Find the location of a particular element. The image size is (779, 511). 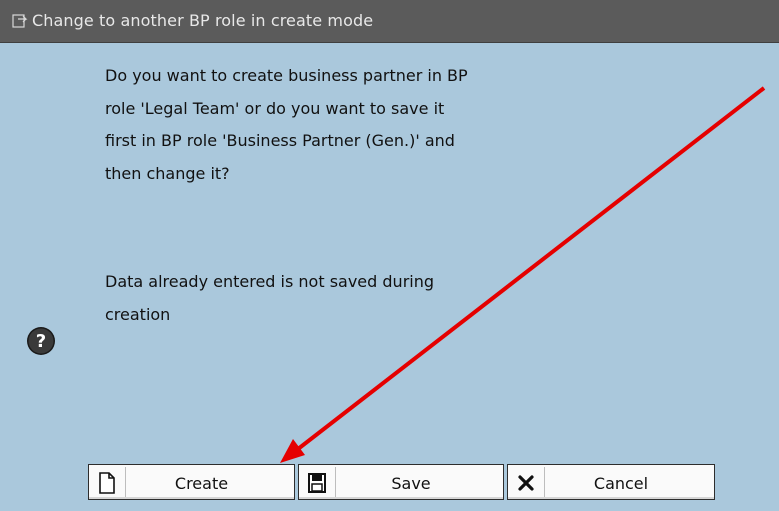

save-button: Save is located at coordinates (401, 482).